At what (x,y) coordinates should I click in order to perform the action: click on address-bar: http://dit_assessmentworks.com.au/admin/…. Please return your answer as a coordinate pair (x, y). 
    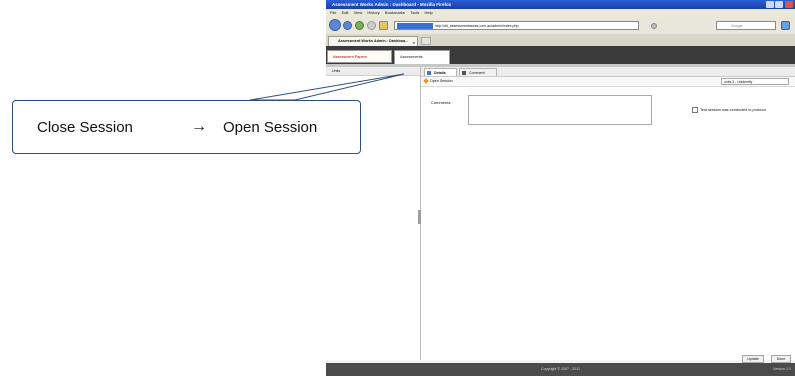
    Looking at the image, I should click on (516, 25).